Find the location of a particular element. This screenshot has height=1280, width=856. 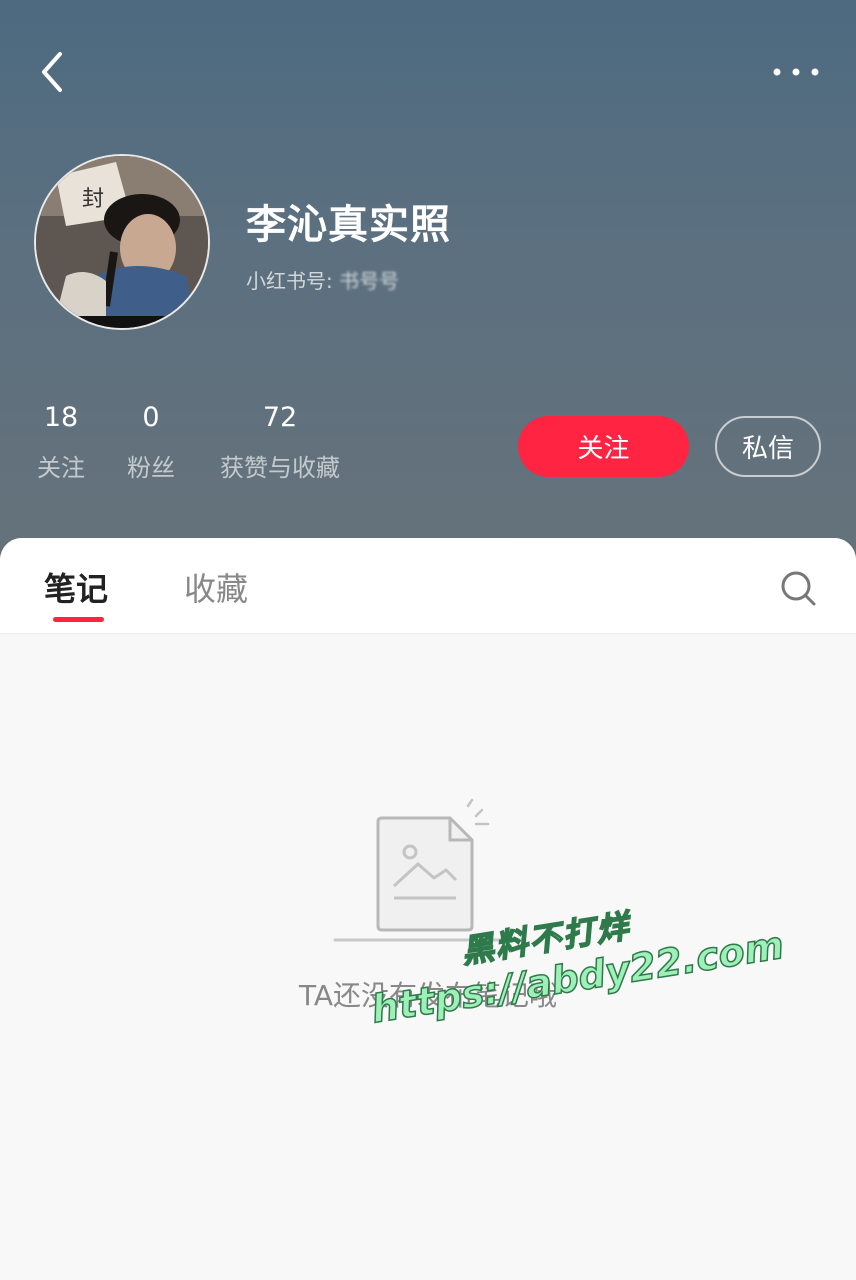

avatar: 封 is located at coordinates (122, 242).